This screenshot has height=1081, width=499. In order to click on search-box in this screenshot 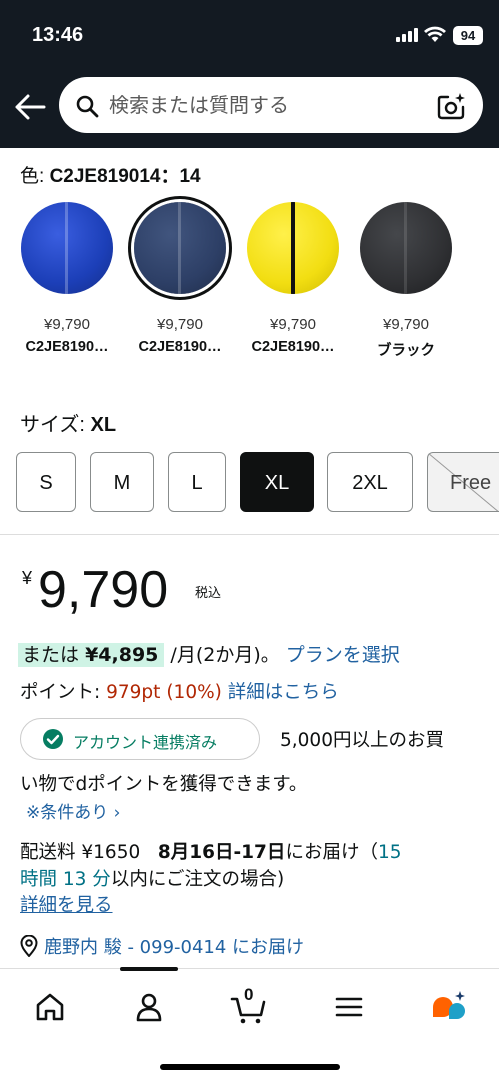, I will do `click(271, 105)`.